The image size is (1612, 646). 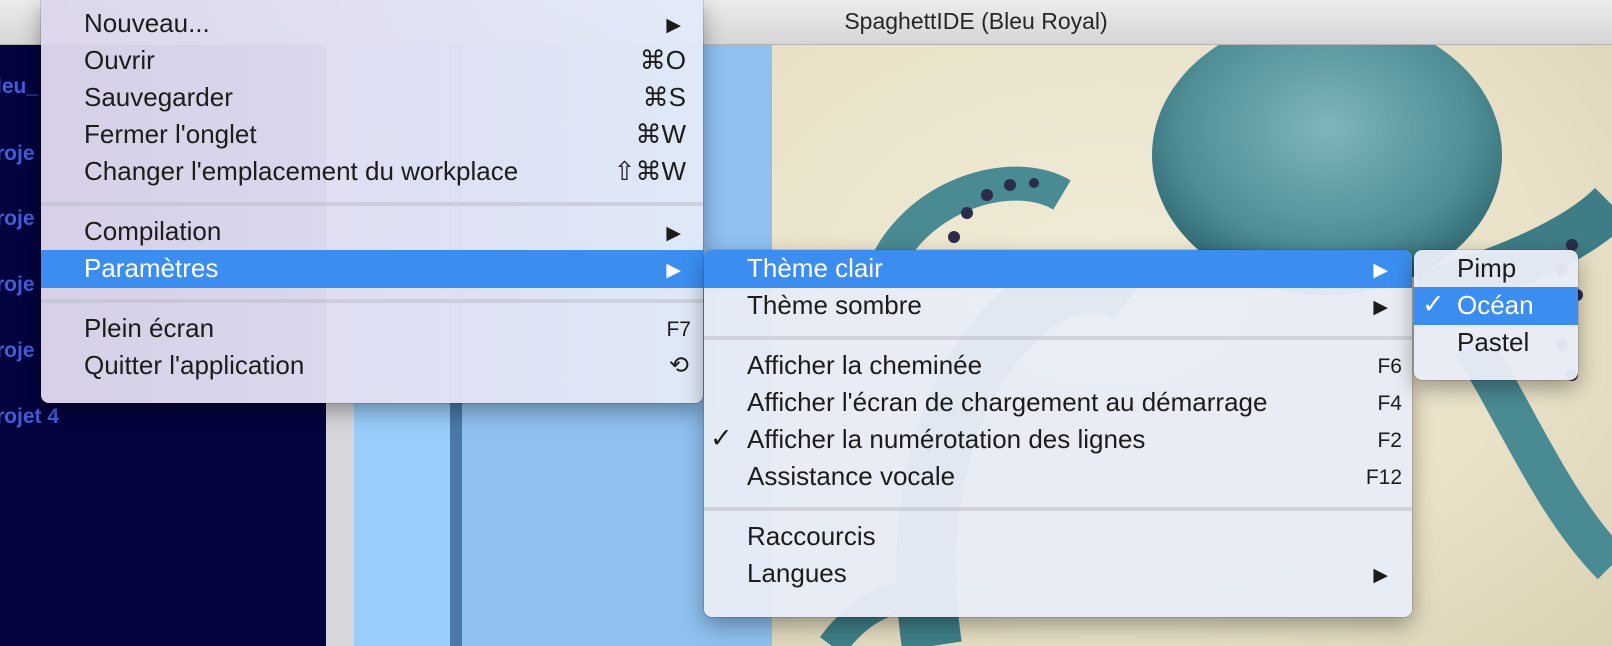 I want to click on shortcut-label: ⌘O, so click(x=662, y=60).